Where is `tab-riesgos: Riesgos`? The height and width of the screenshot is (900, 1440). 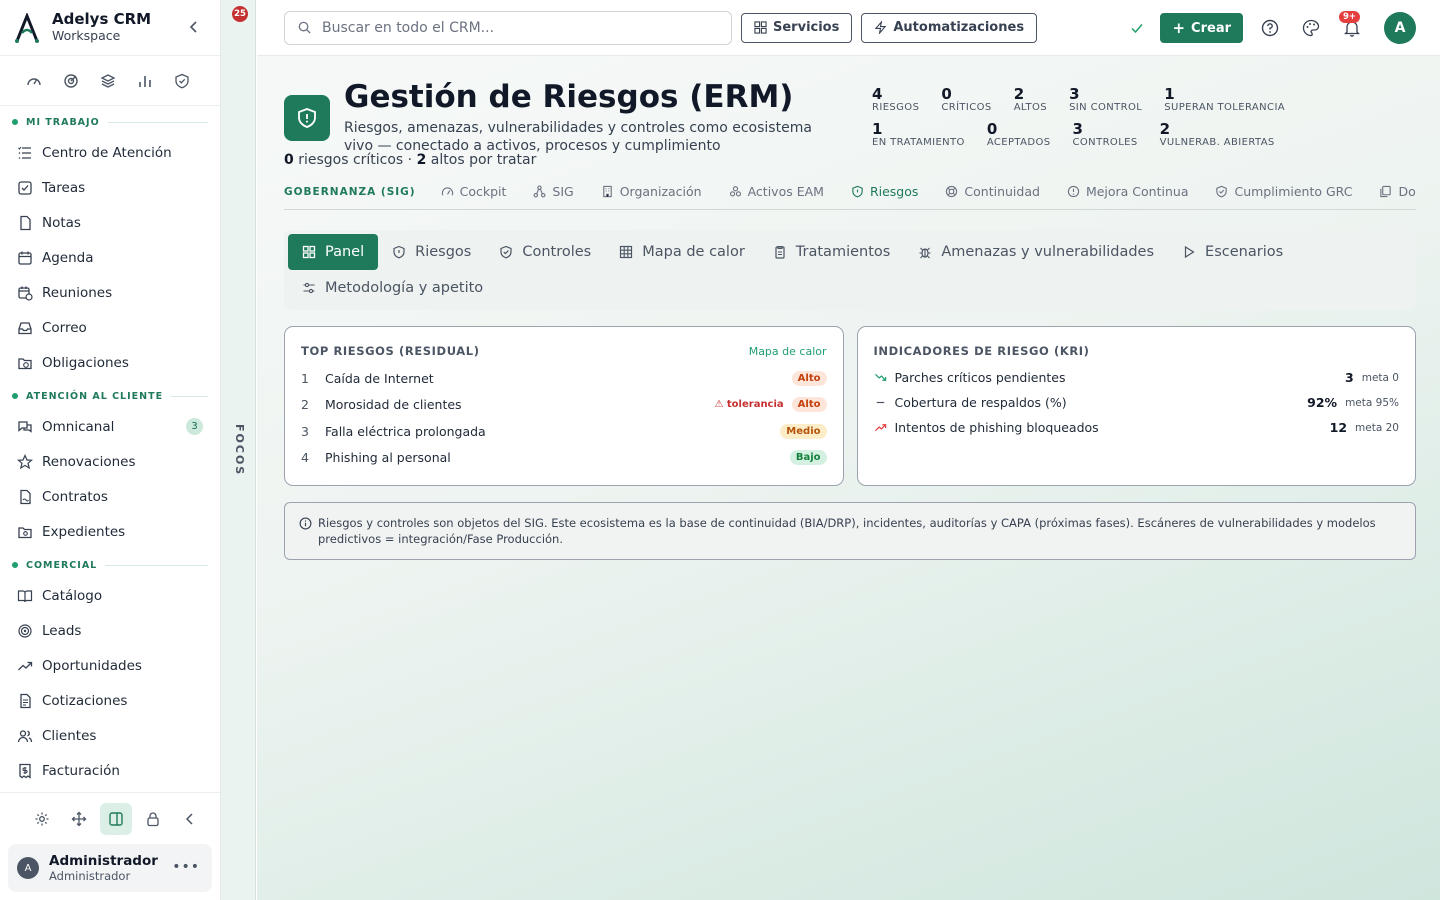
tab-riesgos: Riesgos is located at coordinates (884, 191).